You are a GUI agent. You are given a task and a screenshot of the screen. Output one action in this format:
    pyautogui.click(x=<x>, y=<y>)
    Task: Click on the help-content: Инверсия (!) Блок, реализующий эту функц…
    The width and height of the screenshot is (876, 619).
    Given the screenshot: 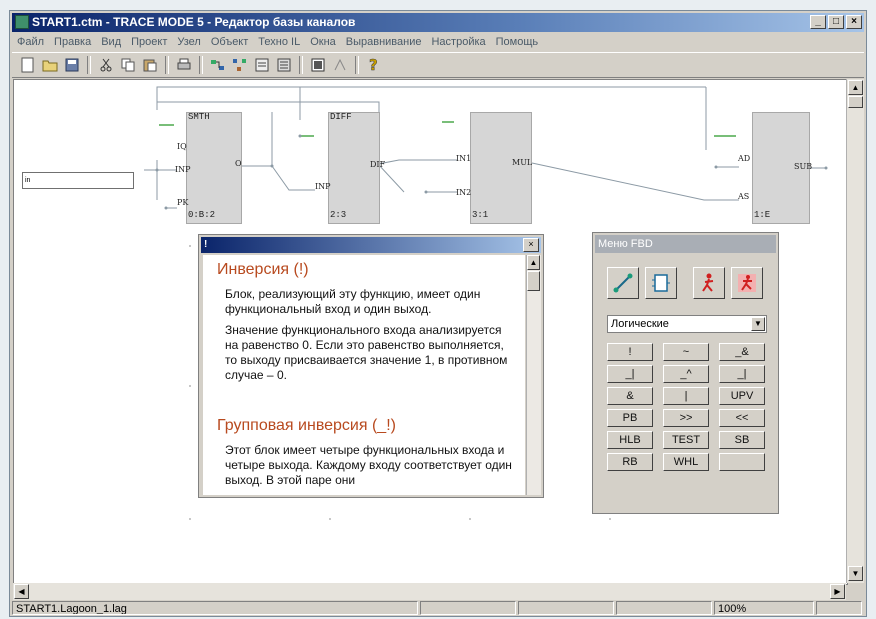 What is the action you would take?
    pyautogui.click(x=364, y=375)
    